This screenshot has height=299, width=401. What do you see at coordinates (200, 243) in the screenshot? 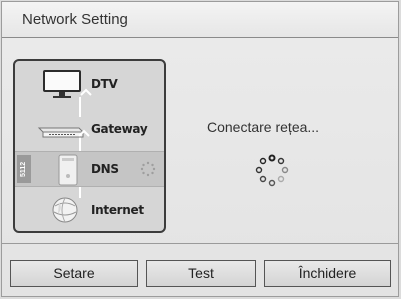
I see `separator-line` at bounding box center [200, 243].